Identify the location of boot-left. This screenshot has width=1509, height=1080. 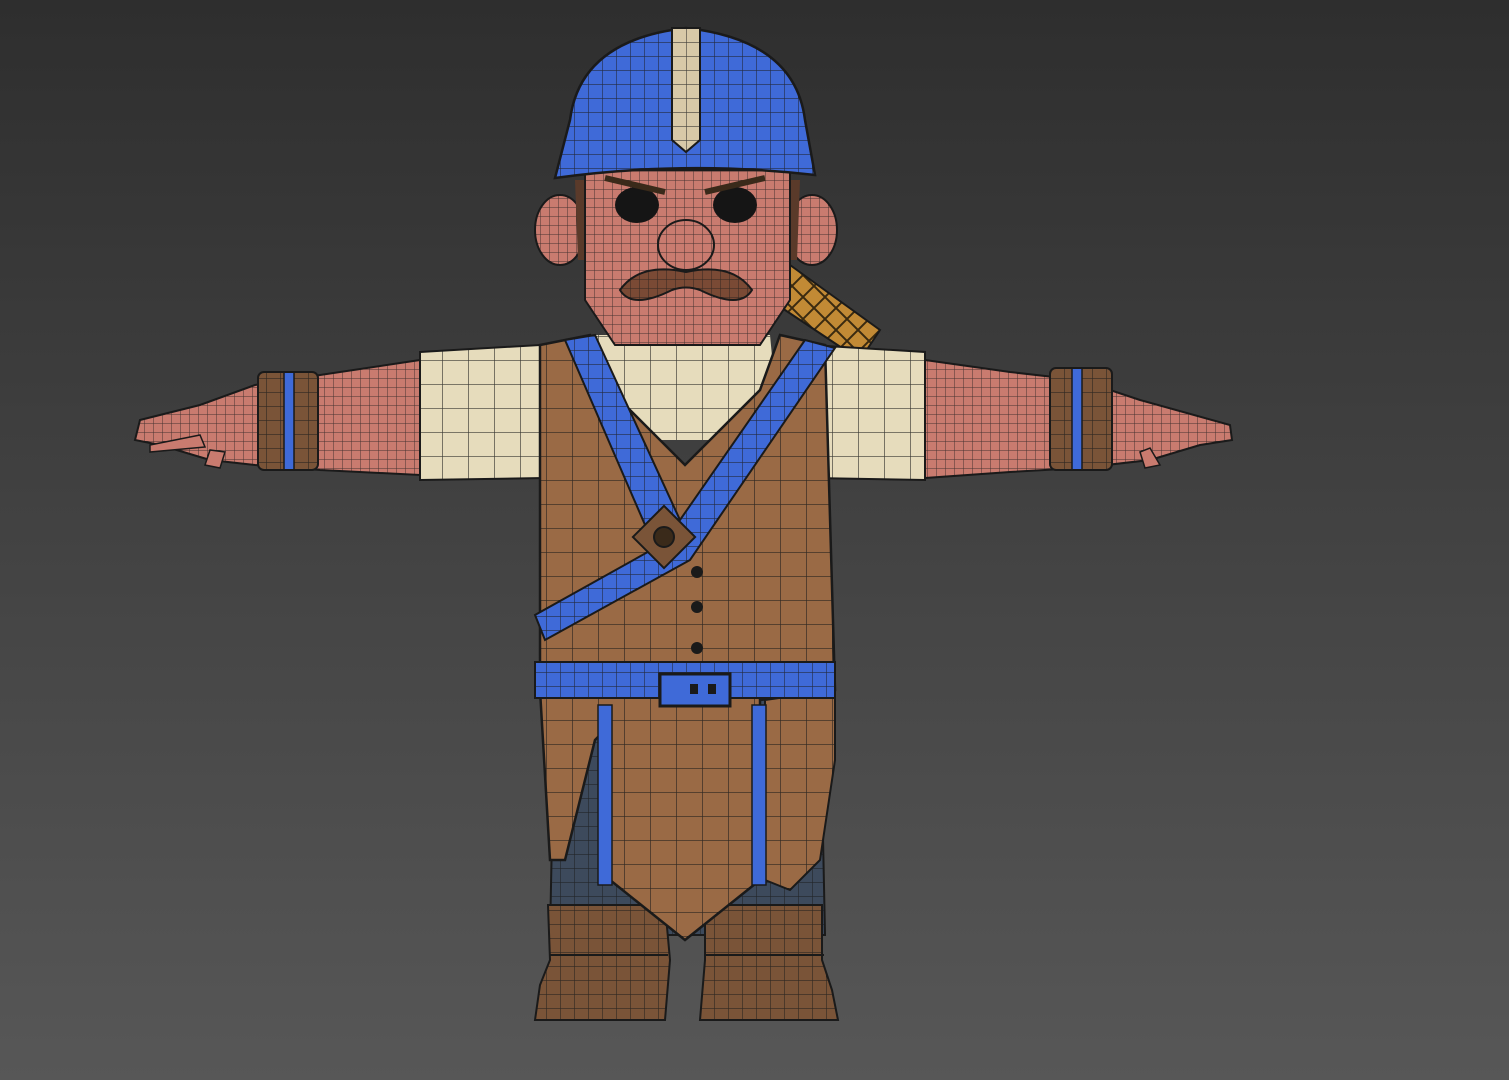
(602, 962).